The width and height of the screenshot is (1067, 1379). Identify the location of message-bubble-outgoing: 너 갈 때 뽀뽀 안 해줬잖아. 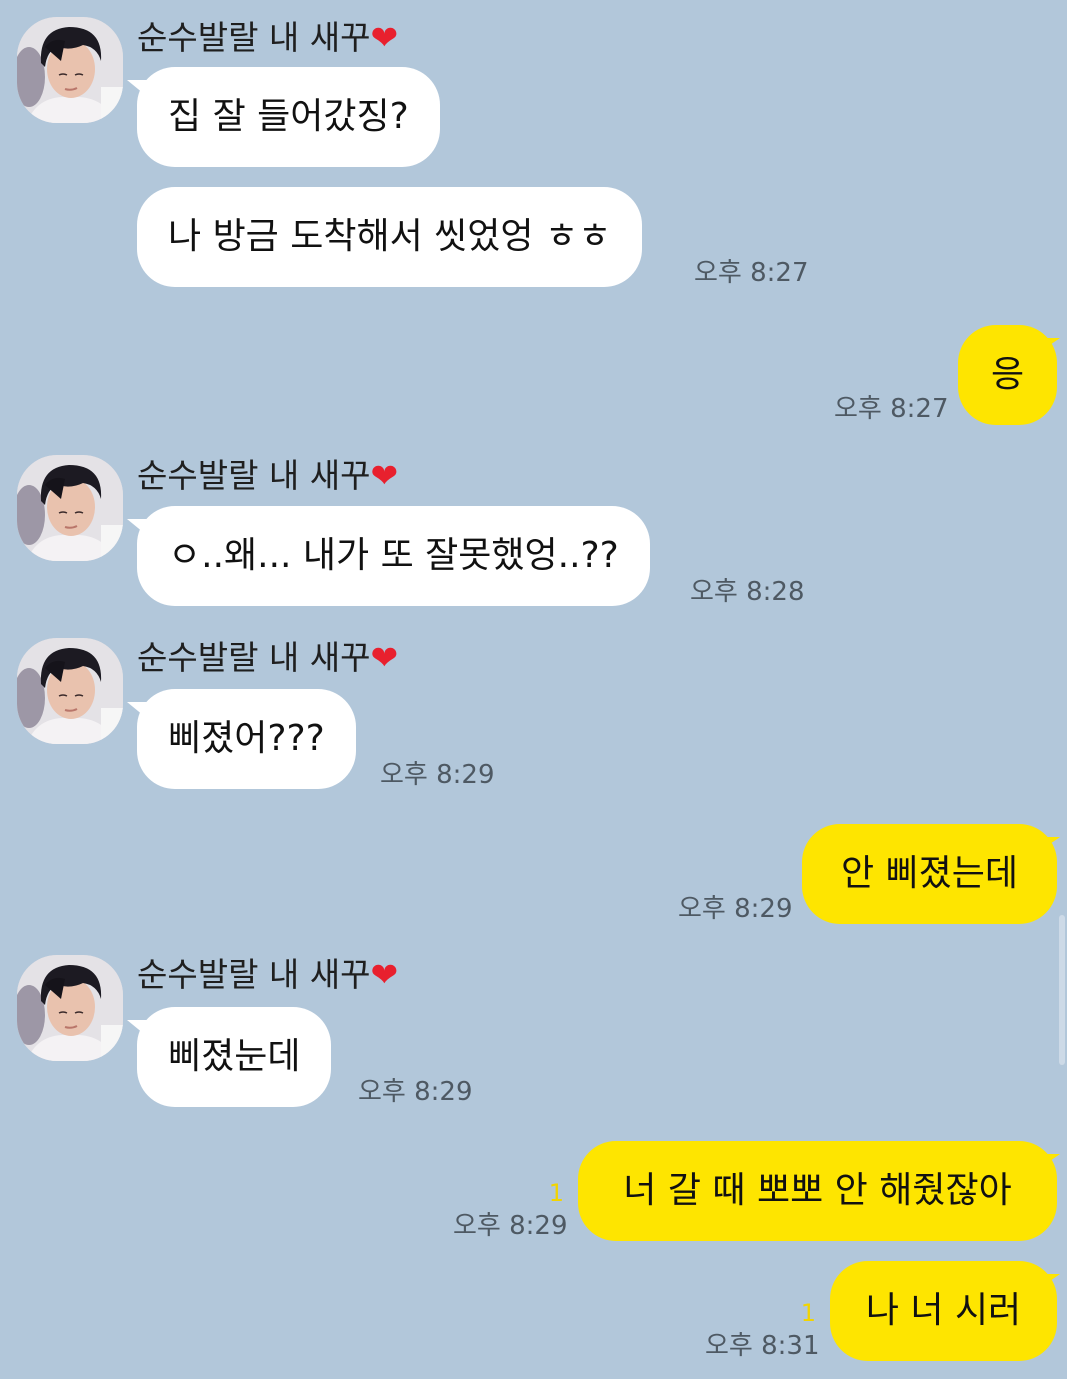
(817, 1191).